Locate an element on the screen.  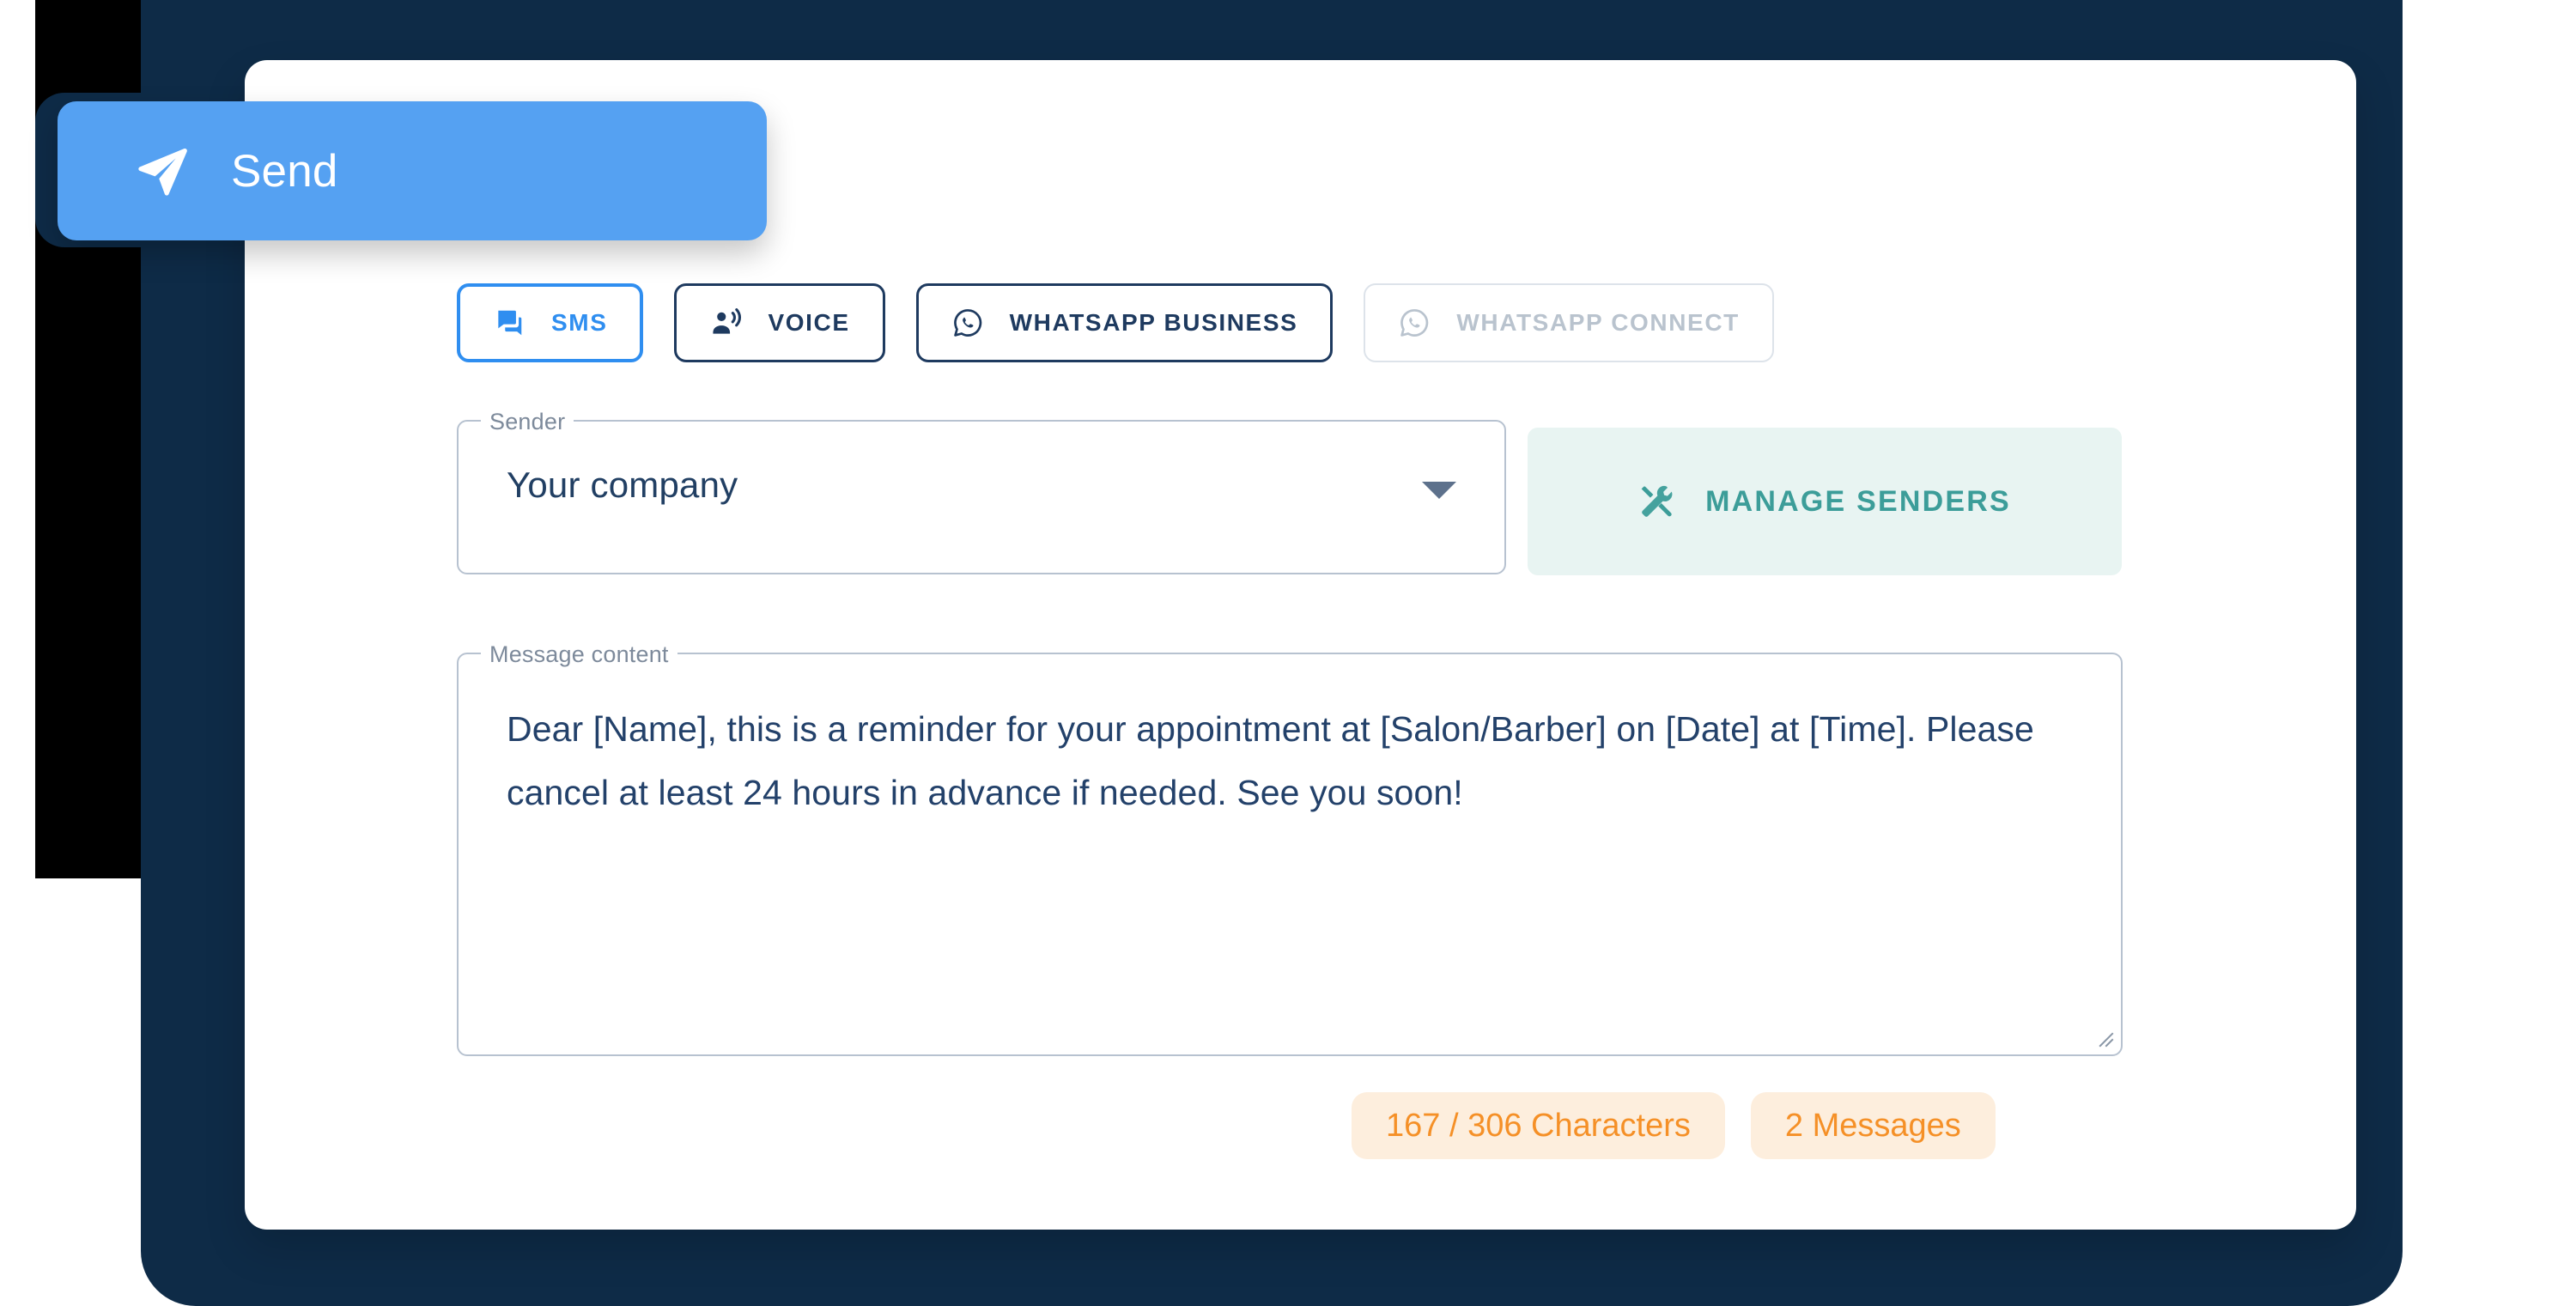
sender-legend: Sender is located at coordinates (527, 421).